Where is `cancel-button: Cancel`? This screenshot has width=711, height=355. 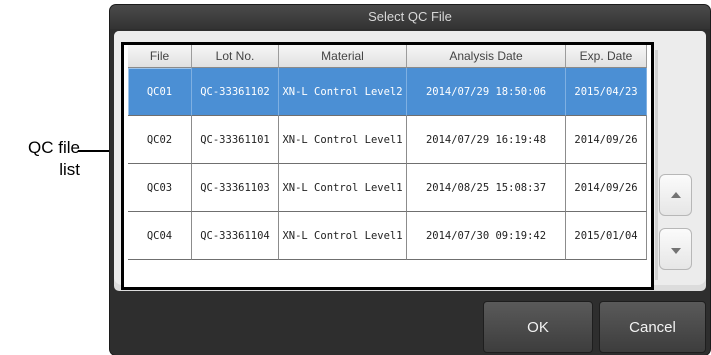 cancel-button: Cancel is located at coordinates (652, 327).